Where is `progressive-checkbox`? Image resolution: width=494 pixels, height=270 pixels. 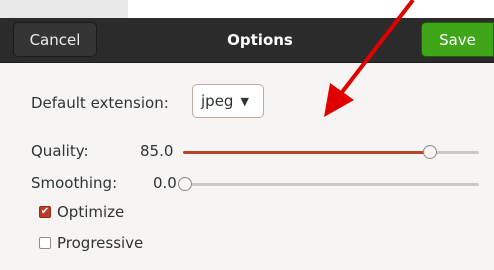
progressive-checkbox is located at coordinates (45, 243).